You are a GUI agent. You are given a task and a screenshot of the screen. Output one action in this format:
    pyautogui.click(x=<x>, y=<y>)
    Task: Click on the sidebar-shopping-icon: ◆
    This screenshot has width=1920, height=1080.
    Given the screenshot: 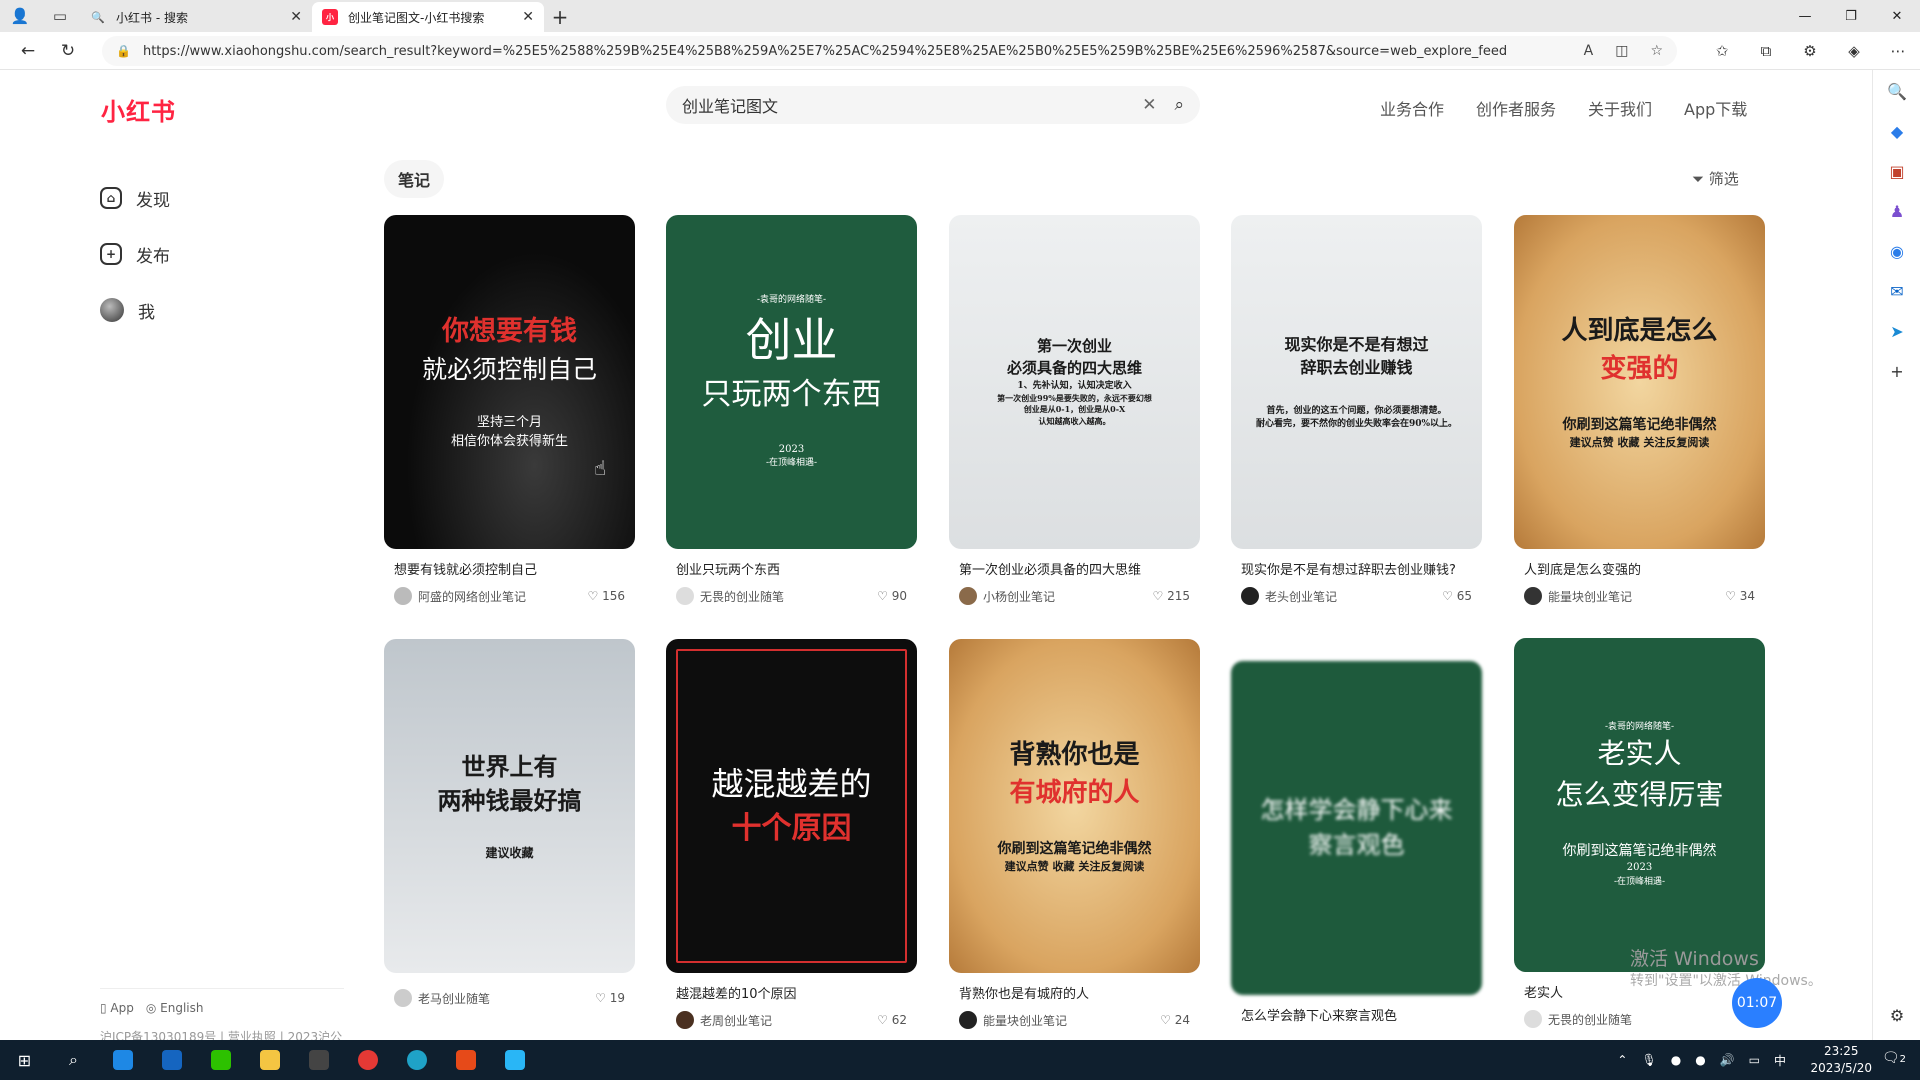 What is the action you would take?
    pyautogui.click(x=1896, y=131)
    